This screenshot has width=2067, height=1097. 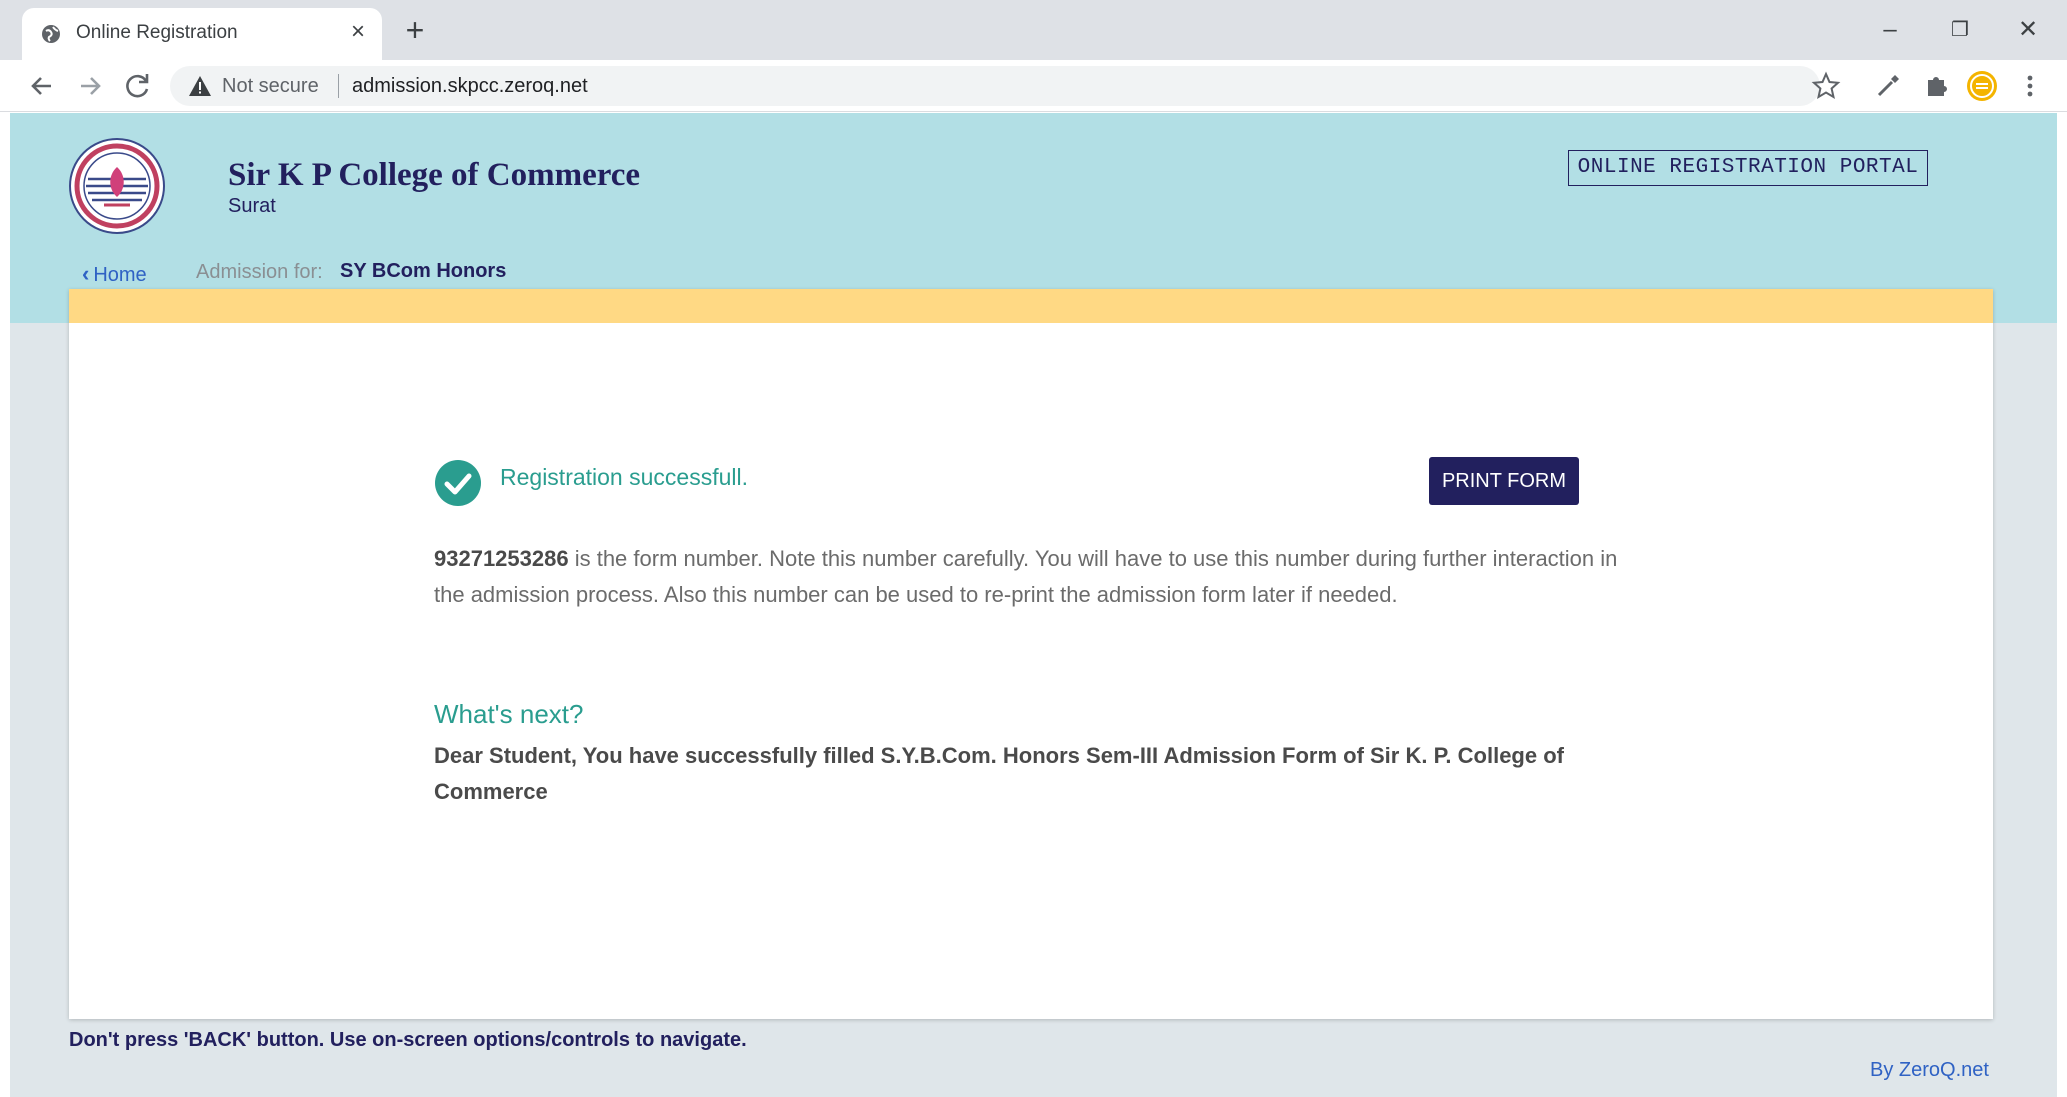 I want to click on whats-next-heading: What's next?, so click(x=509, y=714).